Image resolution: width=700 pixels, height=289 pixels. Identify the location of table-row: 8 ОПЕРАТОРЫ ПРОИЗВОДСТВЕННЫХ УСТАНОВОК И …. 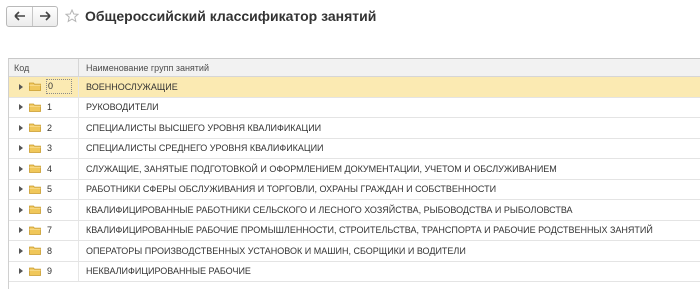
(354, 251).